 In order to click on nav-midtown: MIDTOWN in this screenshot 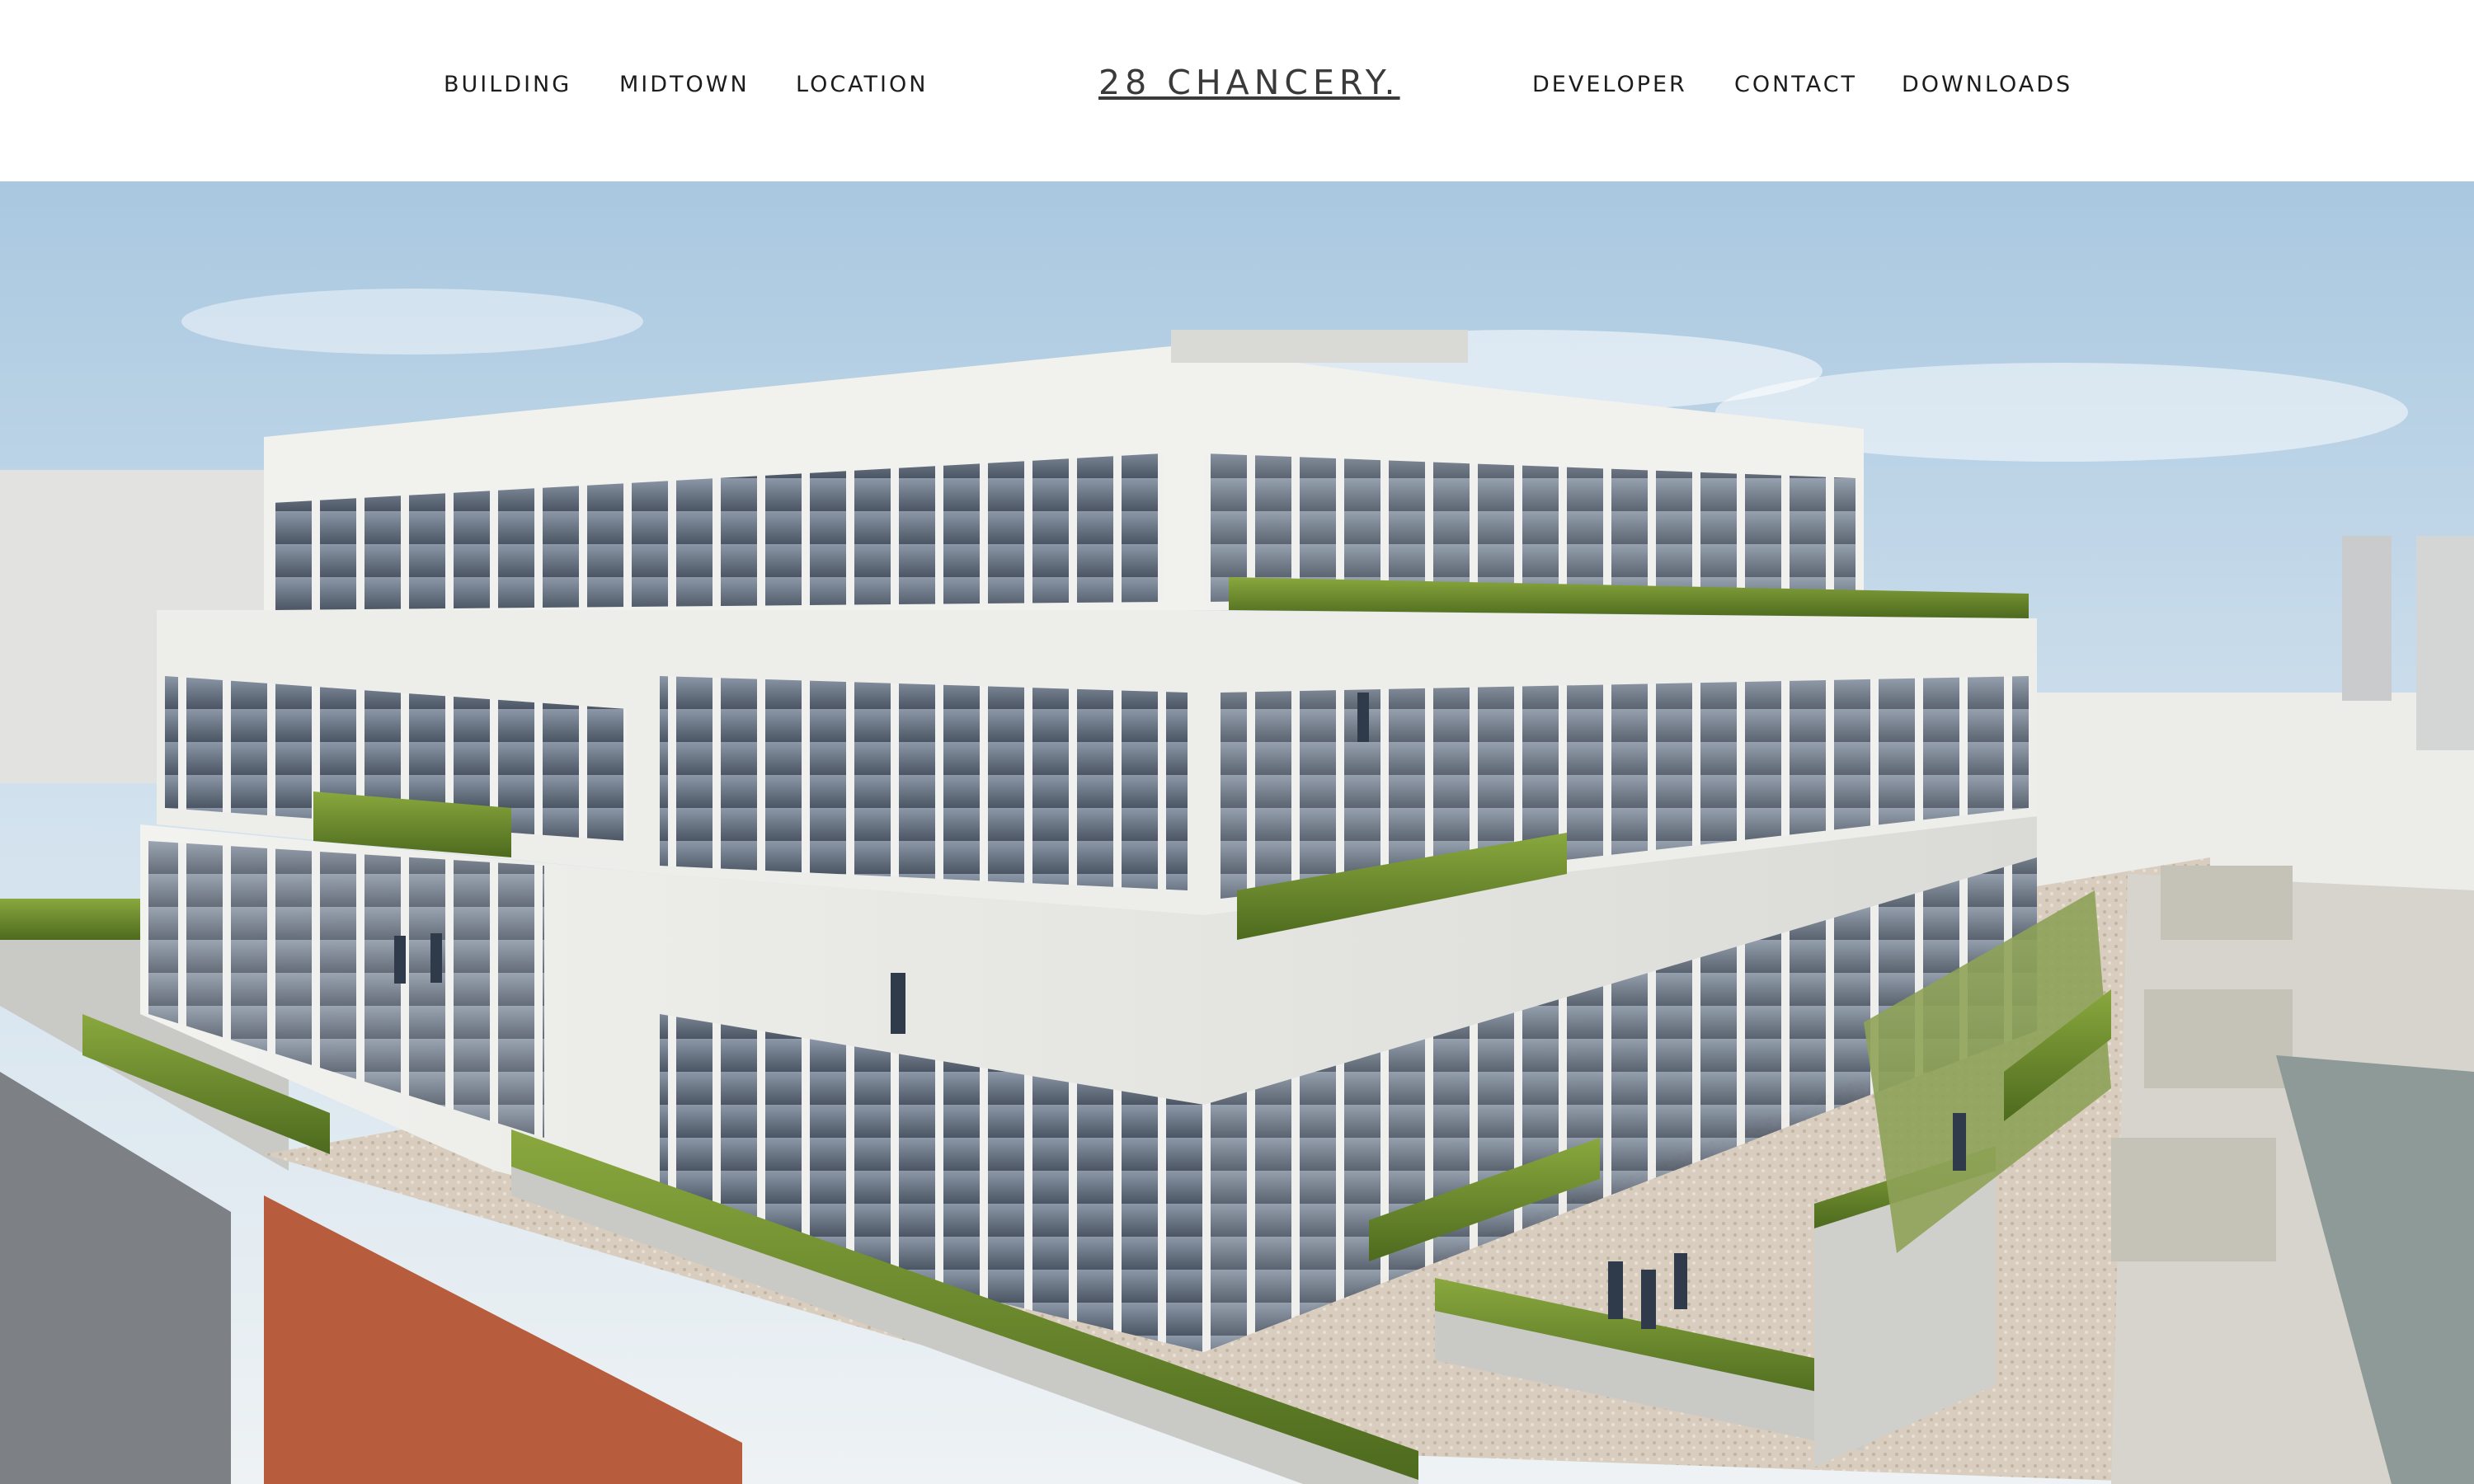, I will do `click(684, 85)`.